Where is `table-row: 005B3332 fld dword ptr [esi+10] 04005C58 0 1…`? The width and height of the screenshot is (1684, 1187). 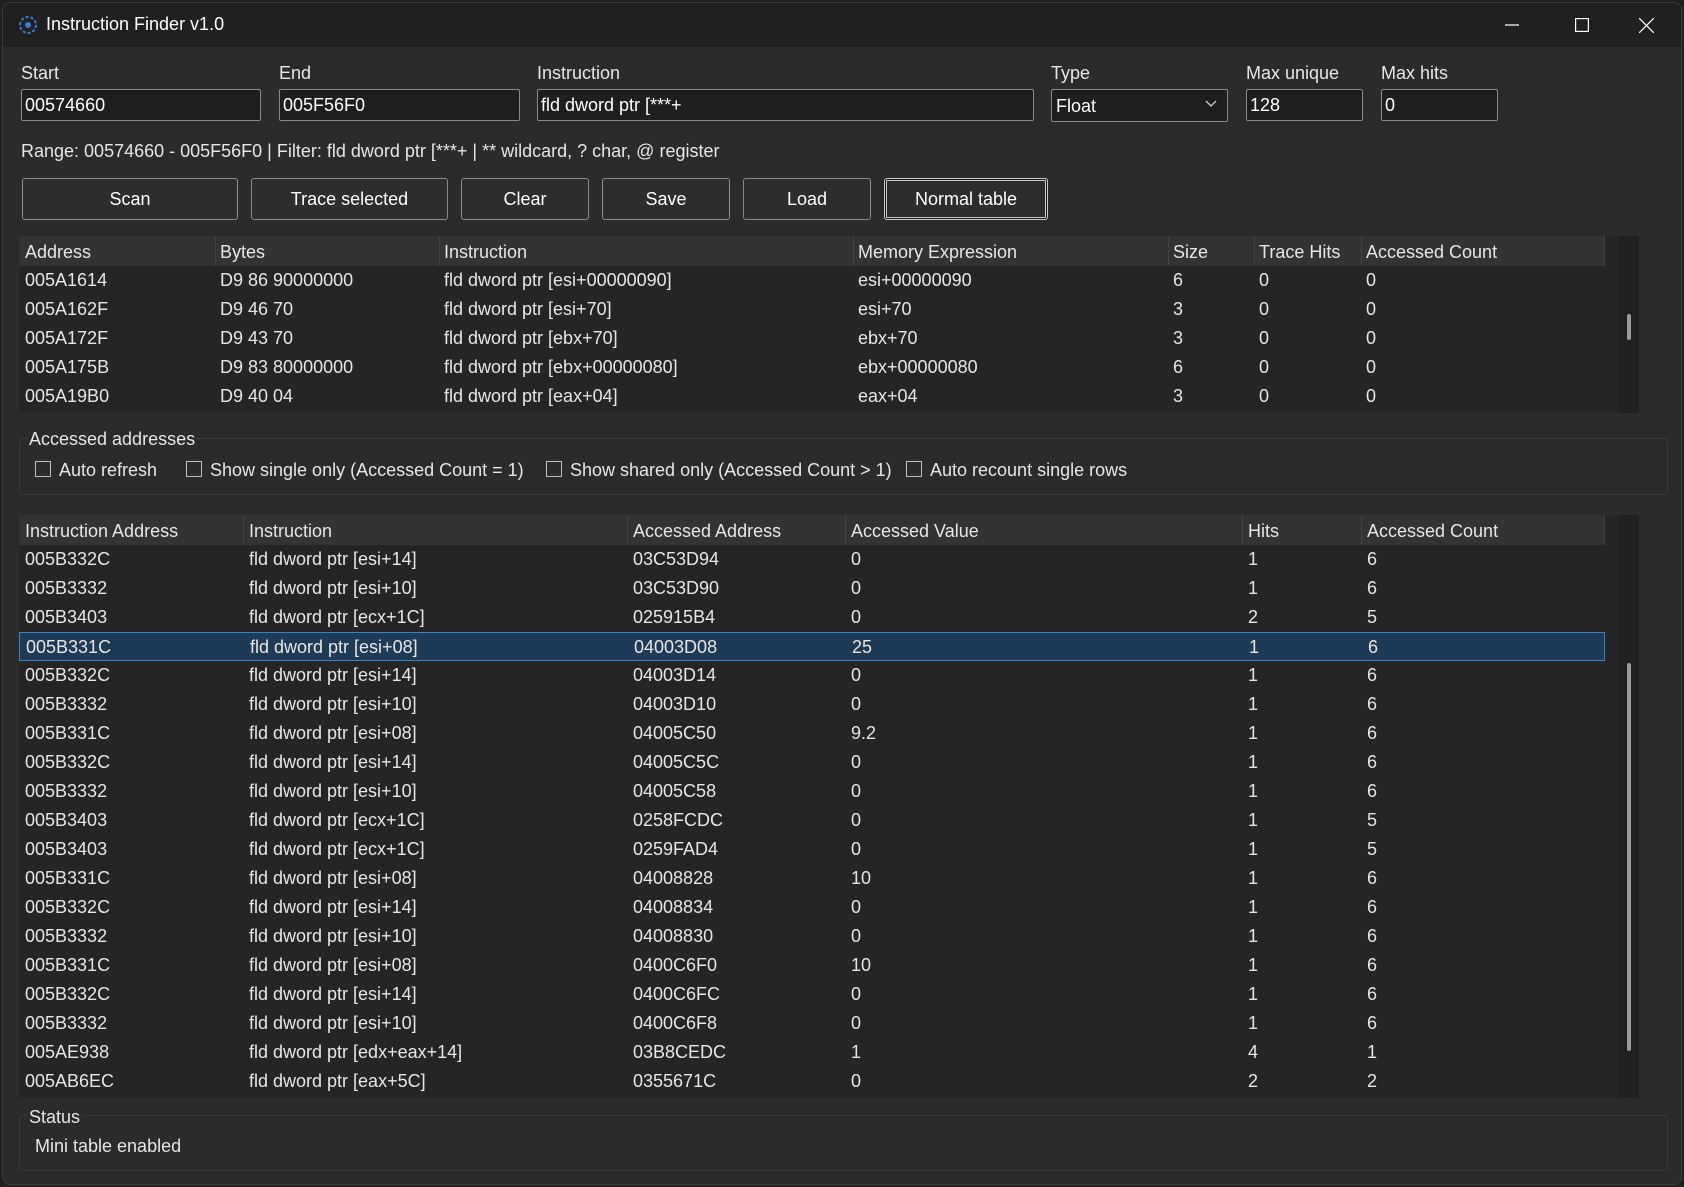
table-row: 005B3332 fld dword ptr [esi+10] 04005C58 0 1… is located at coordinates (812, 791).